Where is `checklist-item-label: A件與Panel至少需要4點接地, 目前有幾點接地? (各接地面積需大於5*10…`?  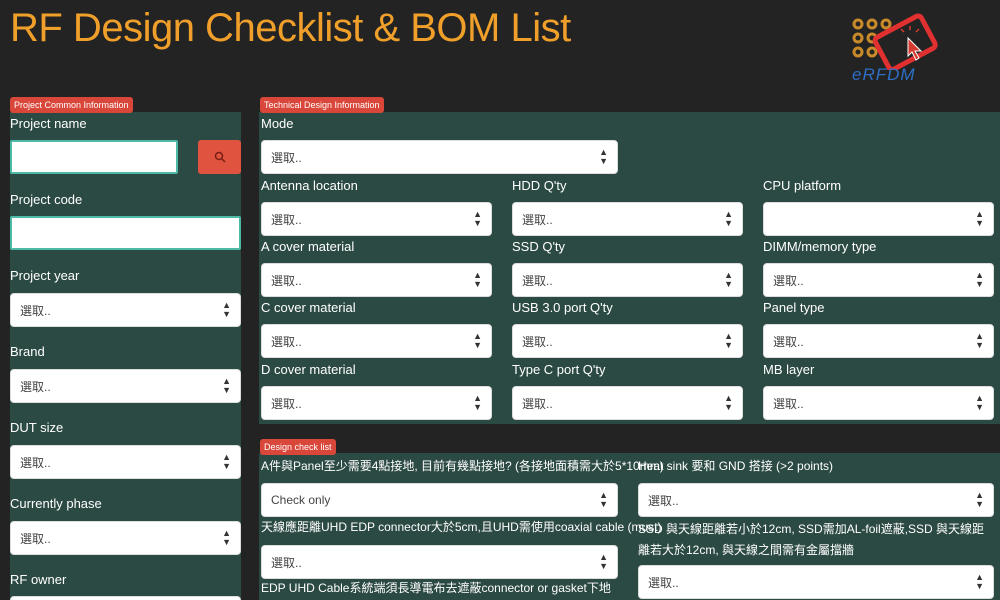
checklist-item-label: A件與Panel至少需要4點接地, 目前有幾點接地? (各接地面積需大於5*10… is located at coordinates (462, 466).